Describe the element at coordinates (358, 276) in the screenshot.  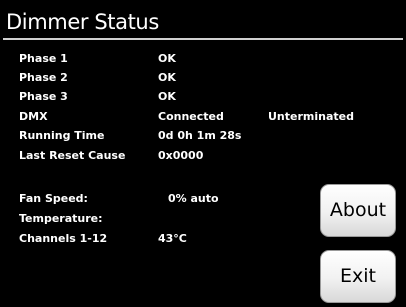
I see `exit-button: Exit` at that location.